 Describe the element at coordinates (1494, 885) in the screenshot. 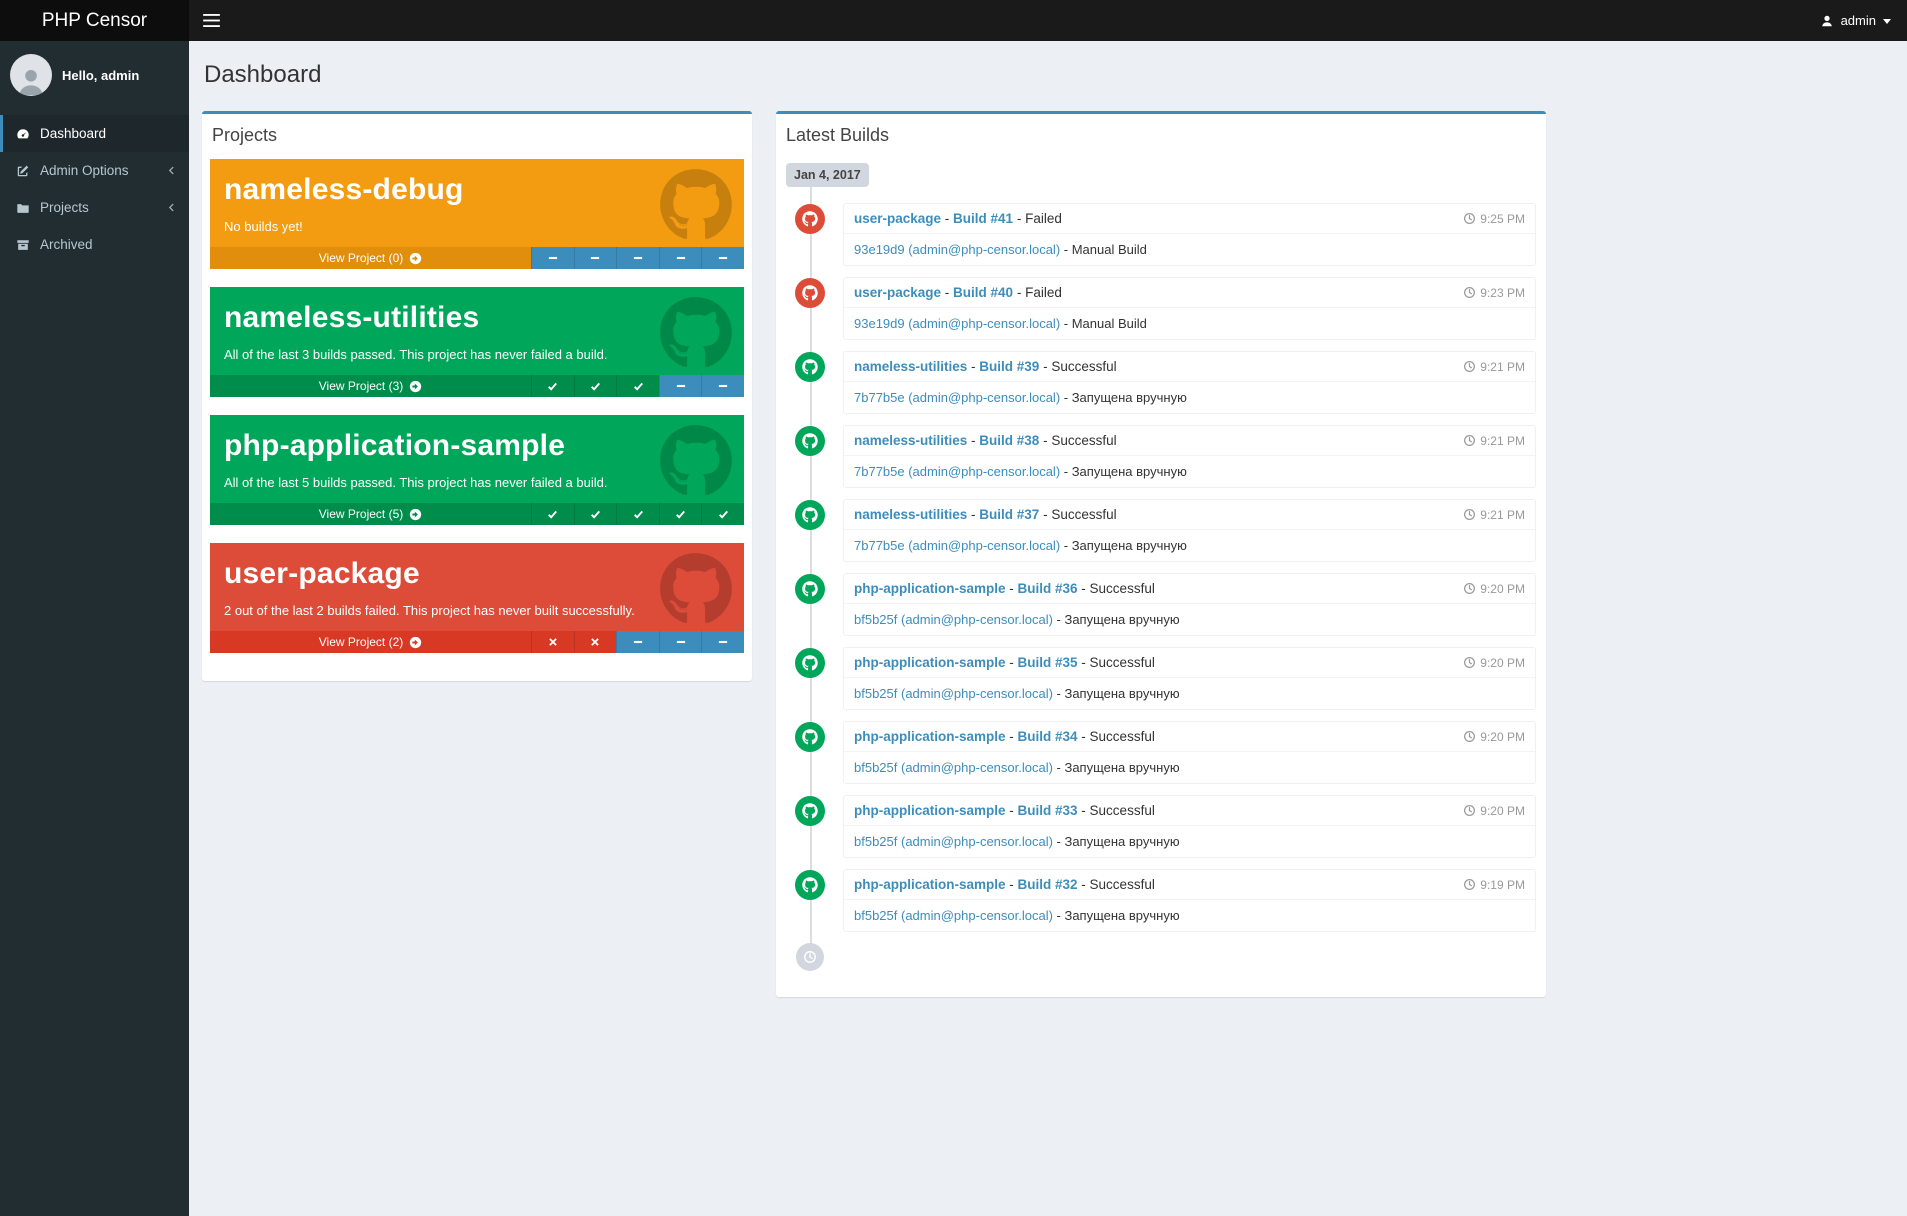

I see `build-time: 9:19 PM` at that location.